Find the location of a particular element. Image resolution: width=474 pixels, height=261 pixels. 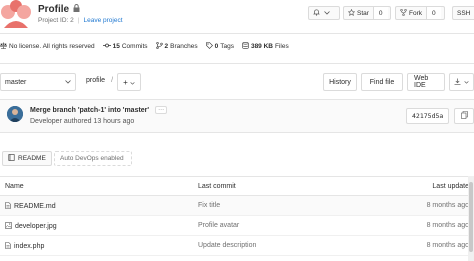

star-icon is located at coordinates (351, 13).